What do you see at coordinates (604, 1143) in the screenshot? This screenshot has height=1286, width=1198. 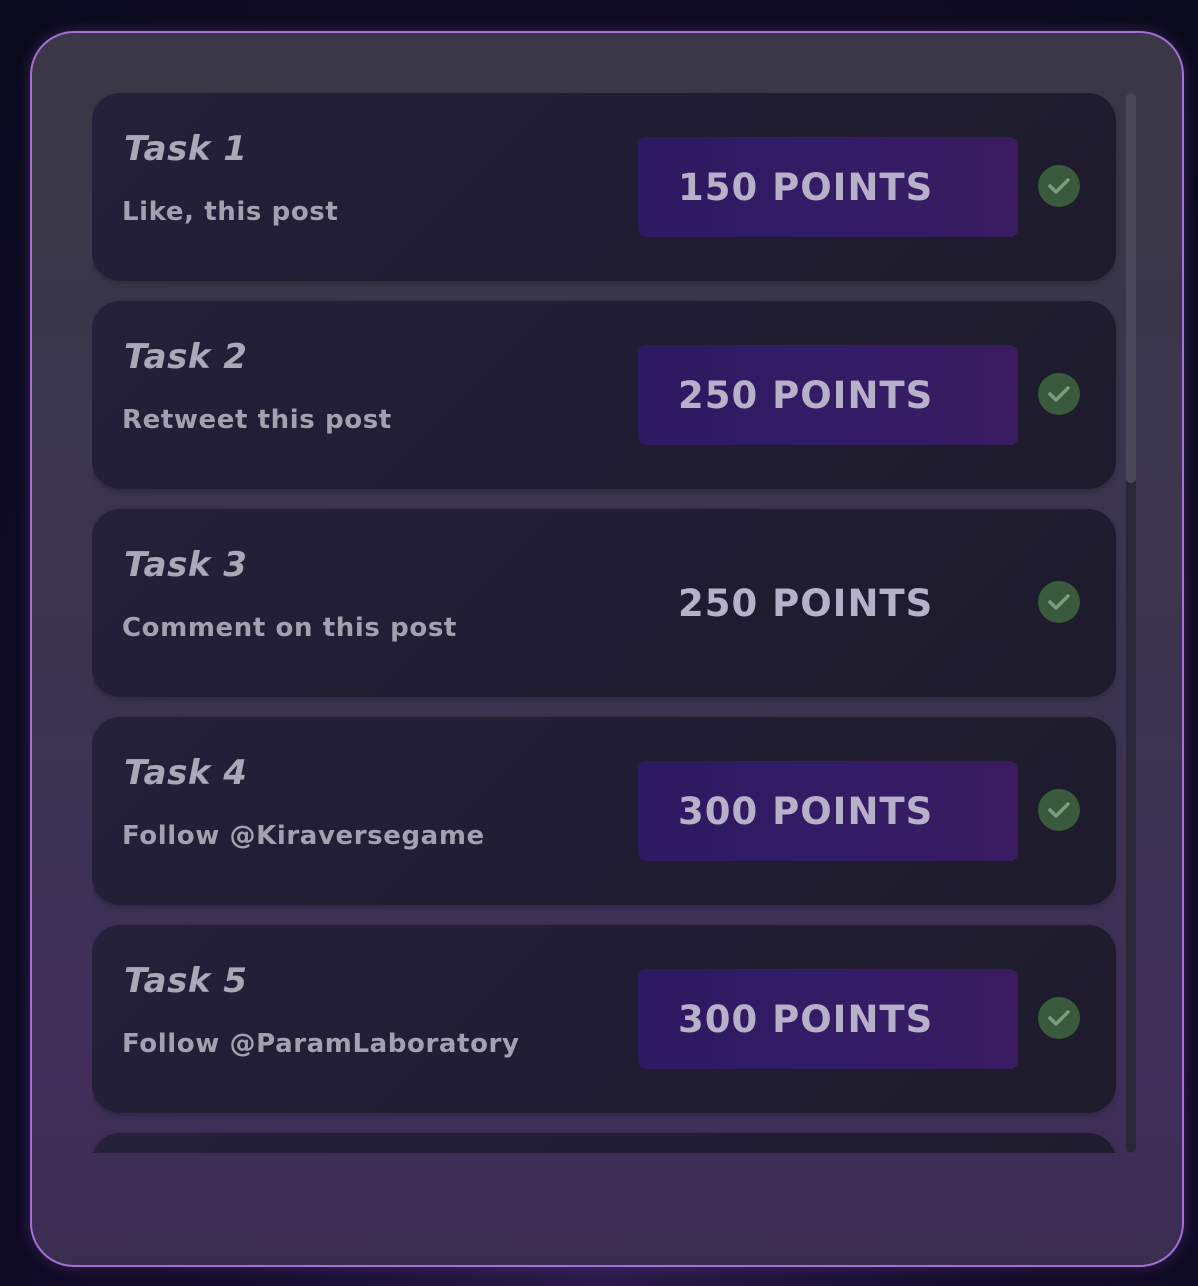 I see `task-card-partial` at bounding box center [604, 1143].